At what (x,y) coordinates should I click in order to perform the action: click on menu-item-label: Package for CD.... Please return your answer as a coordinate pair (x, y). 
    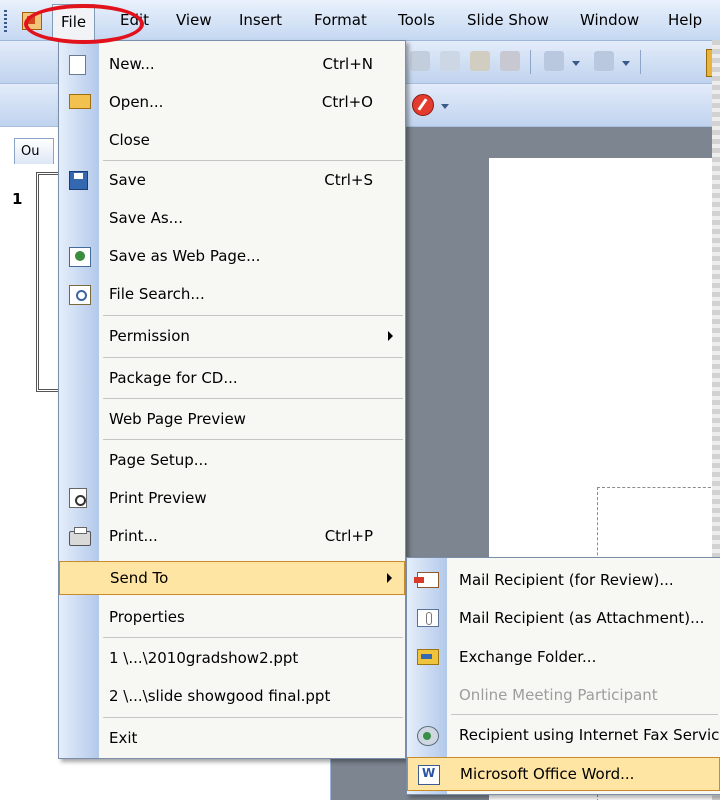
    Looking at the image, I should click on (173, 378).